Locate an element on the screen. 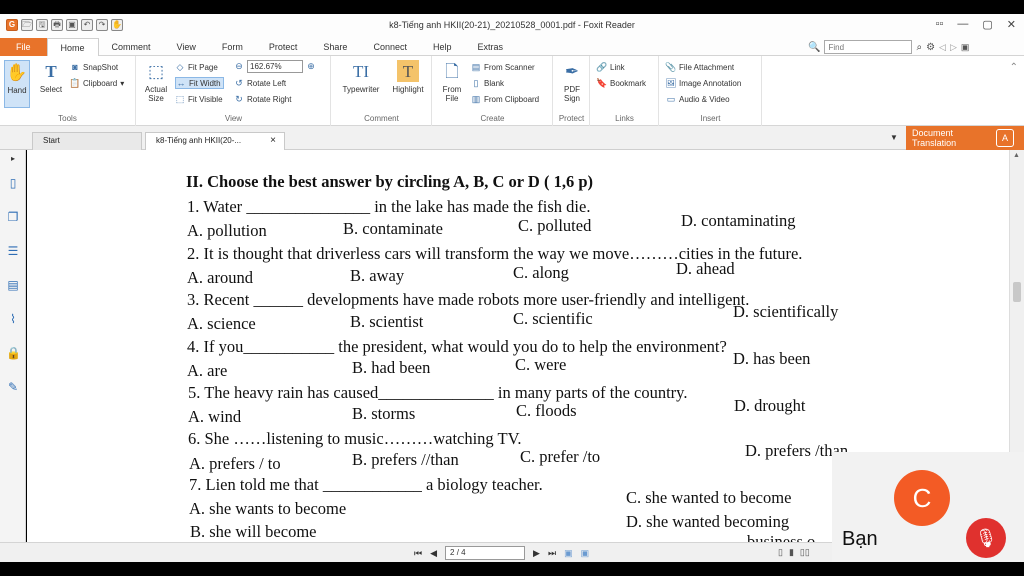 The height and width of the screenshot is (576, 1024). find-area: 🔍 ⌕ ⚙ ◁ ▷ ▣ is located at coordinates (888, 47).